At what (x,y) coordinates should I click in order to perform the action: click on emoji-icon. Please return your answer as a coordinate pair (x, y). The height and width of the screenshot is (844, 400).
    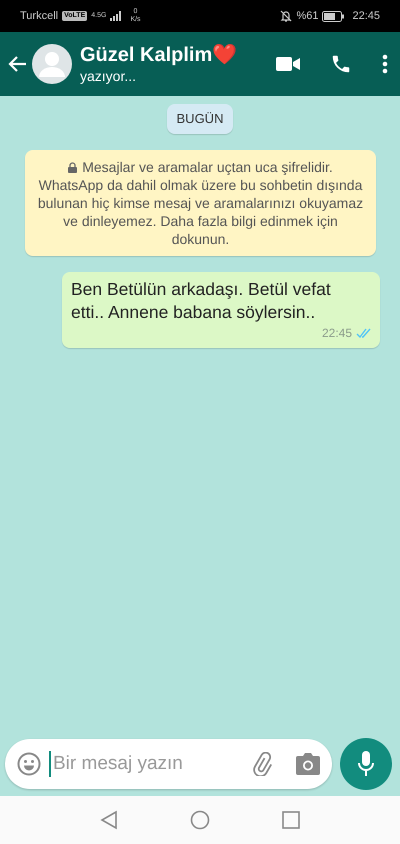
    Looking at the image, I should click on (29, 764).